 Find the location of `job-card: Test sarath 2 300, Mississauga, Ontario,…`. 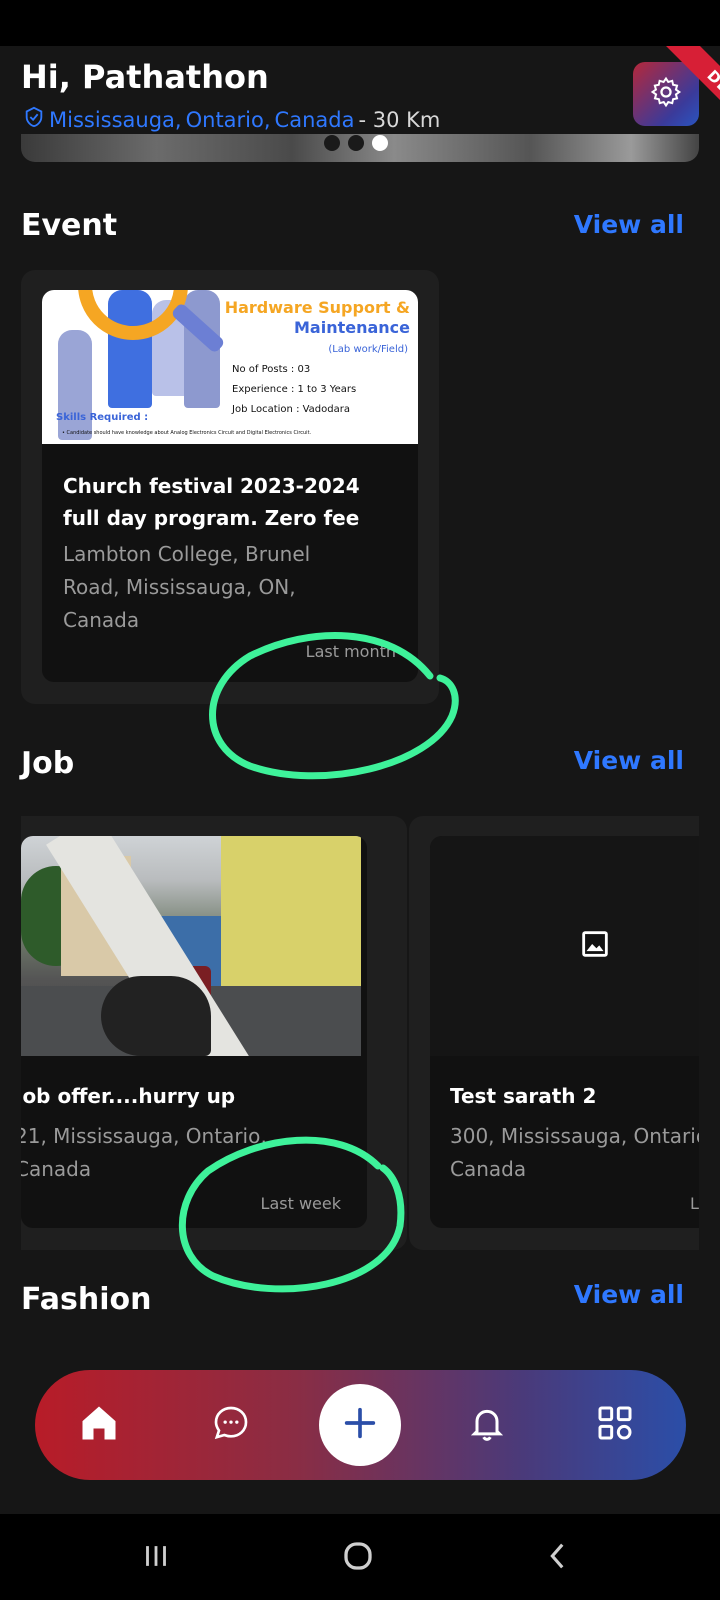

job-card: Test sarath 2 300, Mississauga, Ontario,… is located at coordinates (554, 1033).